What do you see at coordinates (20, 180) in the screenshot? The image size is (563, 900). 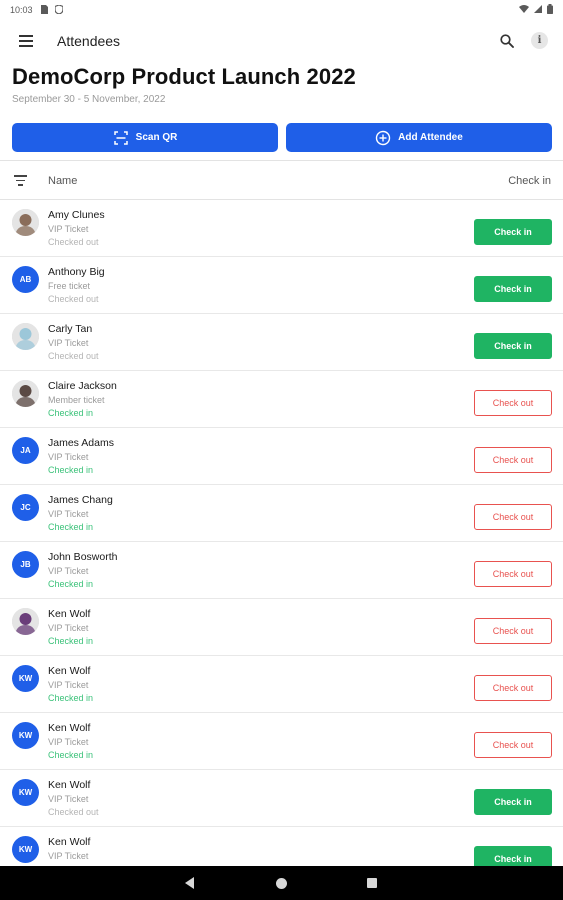 I see `filter-icon` at bounding box center [20, 180].